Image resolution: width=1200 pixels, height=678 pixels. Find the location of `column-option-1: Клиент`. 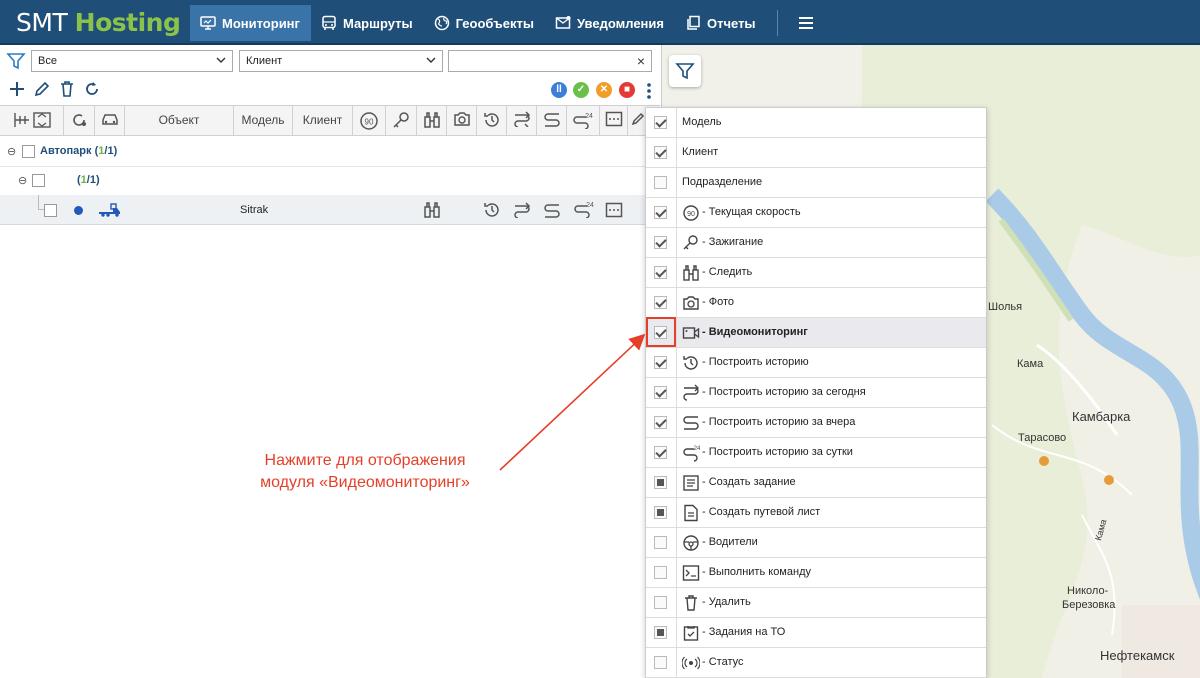

column-option-1: Клиент is located at coordinates (816, 153).